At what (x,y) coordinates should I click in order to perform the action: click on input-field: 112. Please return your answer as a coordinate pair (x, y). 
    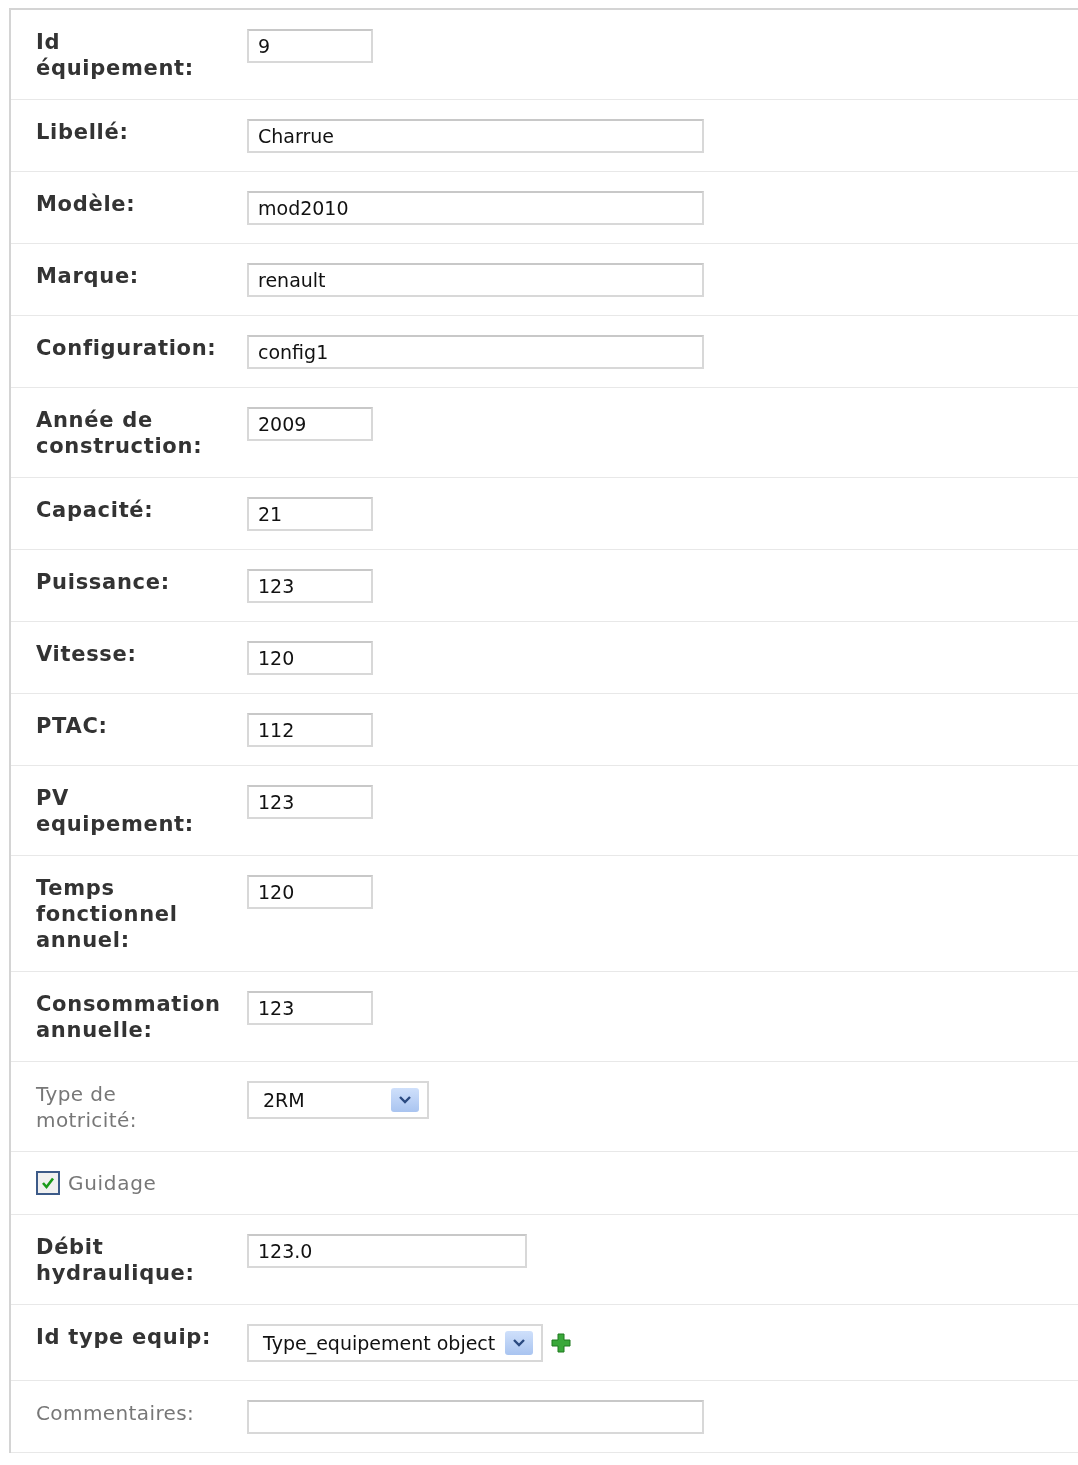
    Looking at the image, I should click on (310, 730).